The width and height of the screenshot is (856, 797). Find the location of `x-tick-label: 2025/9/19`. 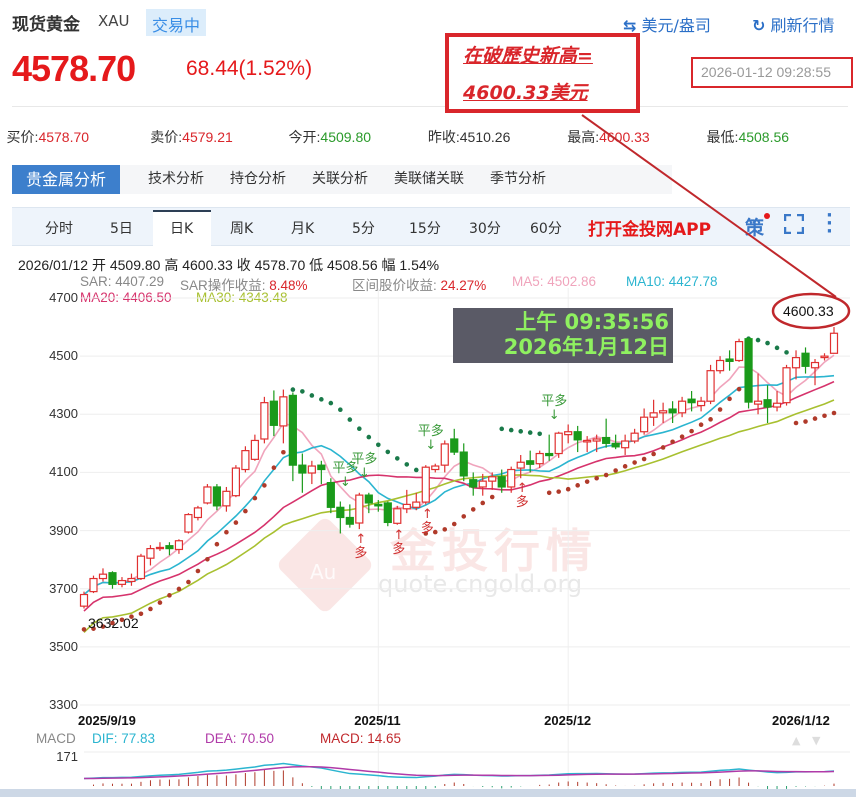

x-tick-label: 2025/9/19 is located at coordinates (107, 720).